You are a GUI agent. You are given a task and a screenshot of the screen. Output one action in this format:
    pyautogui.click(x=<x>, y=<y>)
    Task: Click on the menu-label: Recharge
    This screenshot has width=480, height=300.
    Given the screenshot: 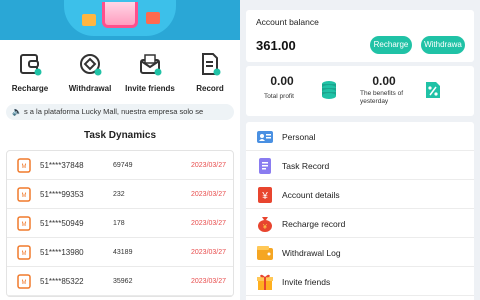 What is the action you would take?
    pyautogui.click(x=30, y=88)
    